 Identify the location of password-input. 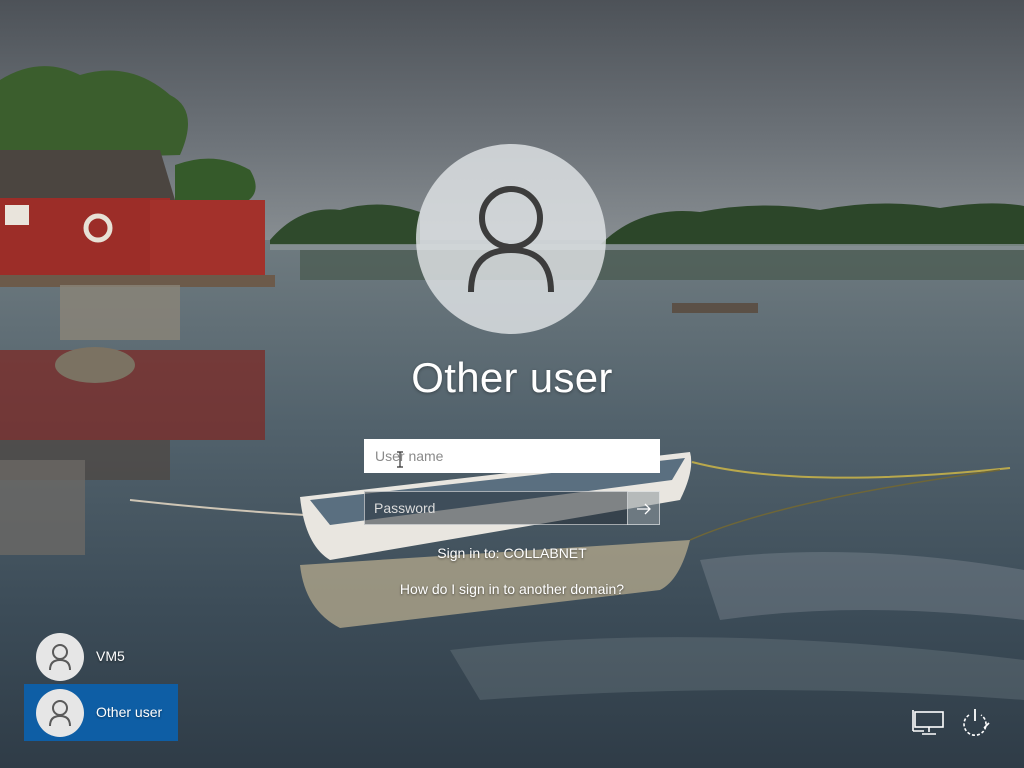
(496, 508).